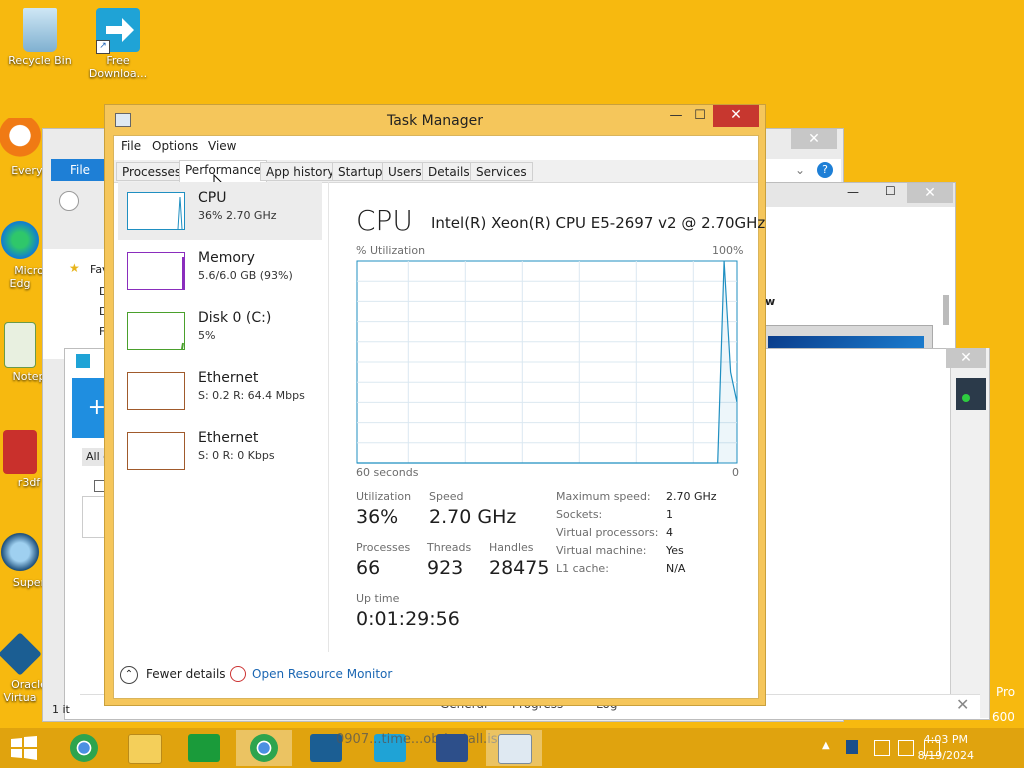 The height and width of the screenshot is (768, 1024). I want to click on windows-logo-icon, so click(24, 748).